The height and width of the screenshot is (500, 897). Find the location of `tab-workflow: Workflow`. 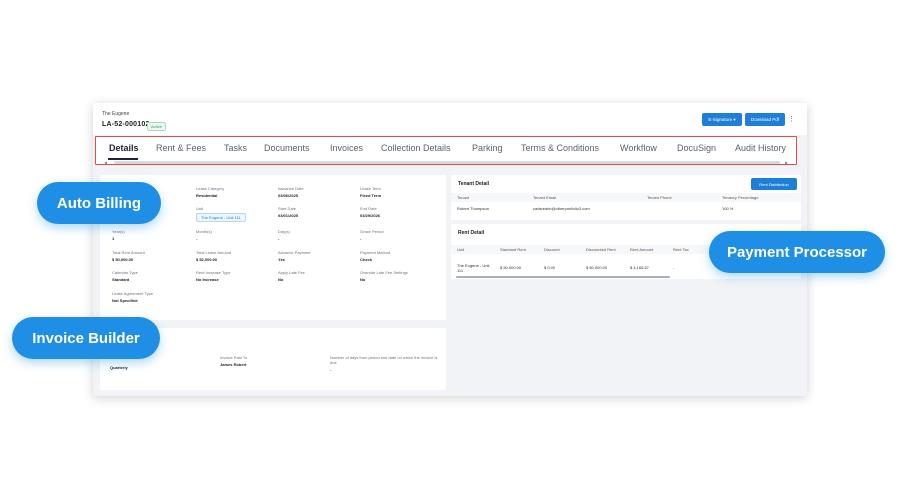

tab-workflow: Workflow is located at coordinates (638, 148).